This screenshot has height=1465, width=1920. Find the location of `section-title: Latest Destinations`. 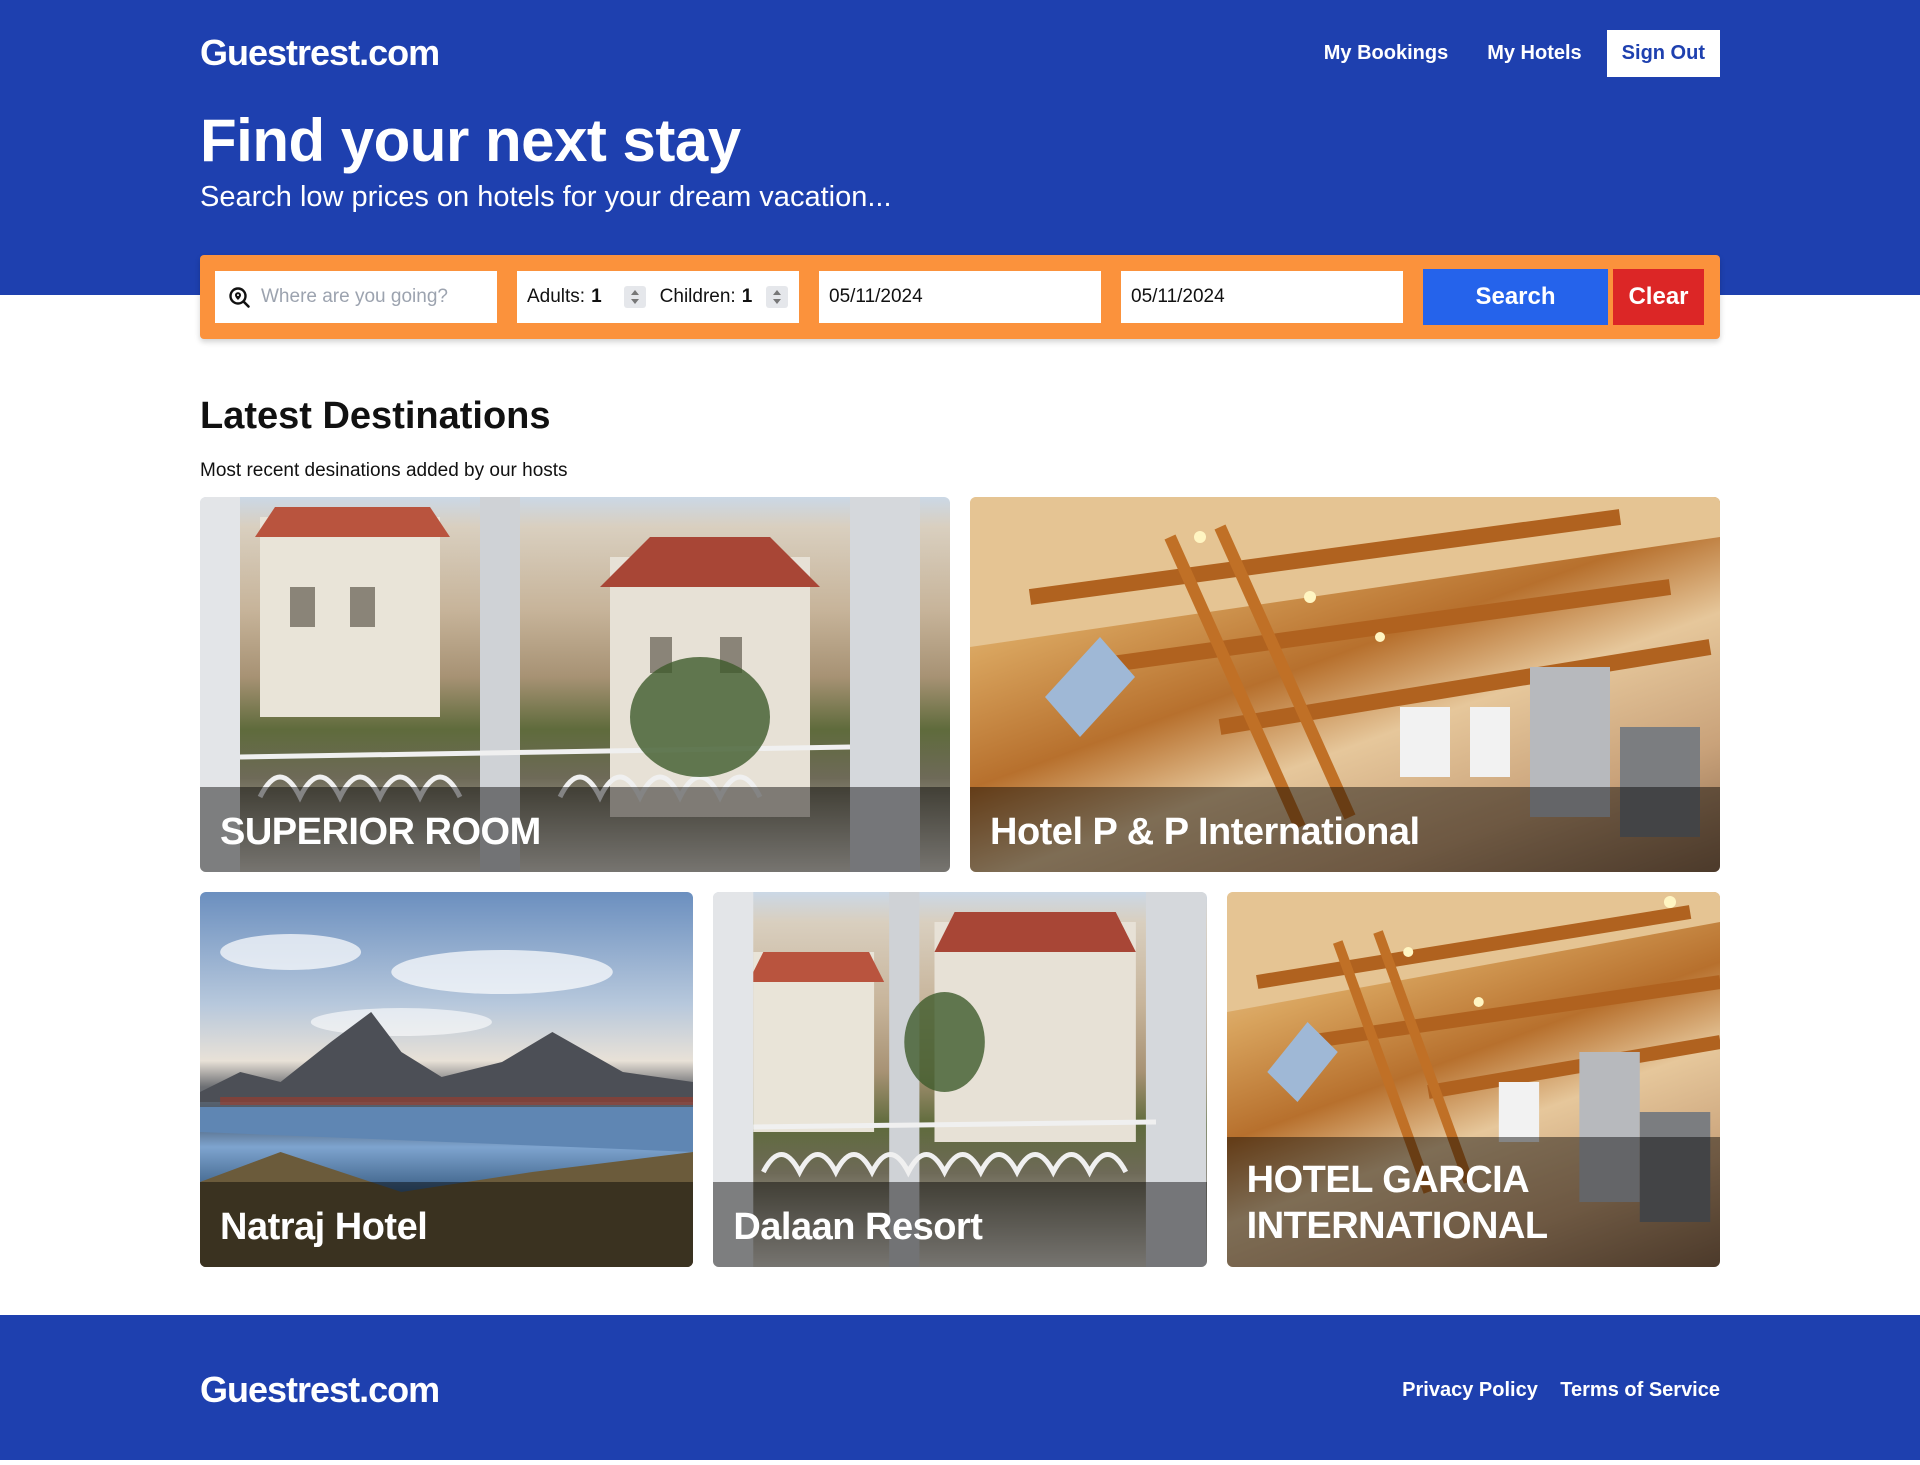

section-title: Latest Destinations is located at coordinates (375, 416).